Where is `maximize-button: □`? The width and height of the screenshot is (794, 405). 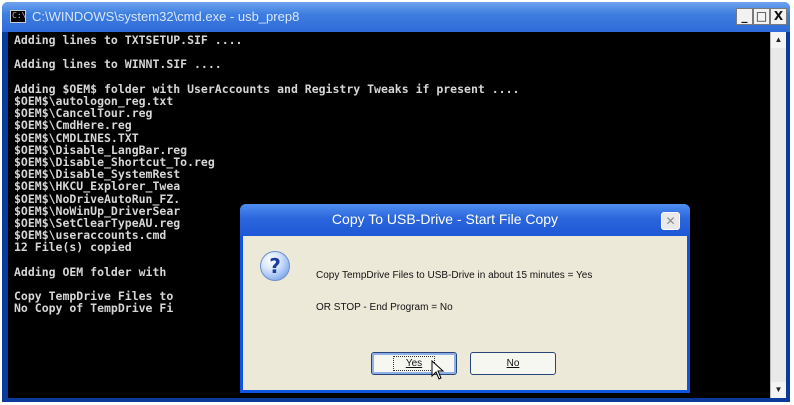
maximize-button: □ is located at coordinates (761, 16).